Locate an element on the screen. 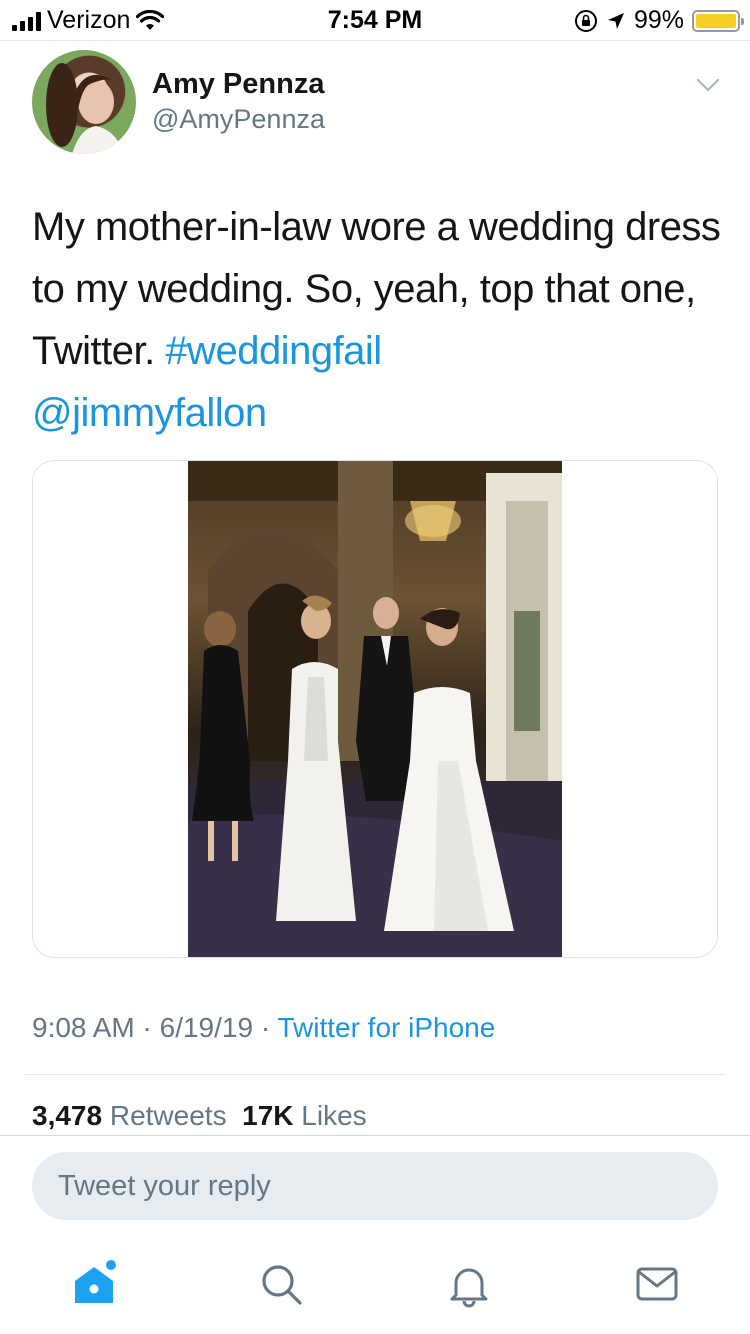 This screenshot has width=750, height=1334. notifications-icon is located at coordinates (469, 1288).